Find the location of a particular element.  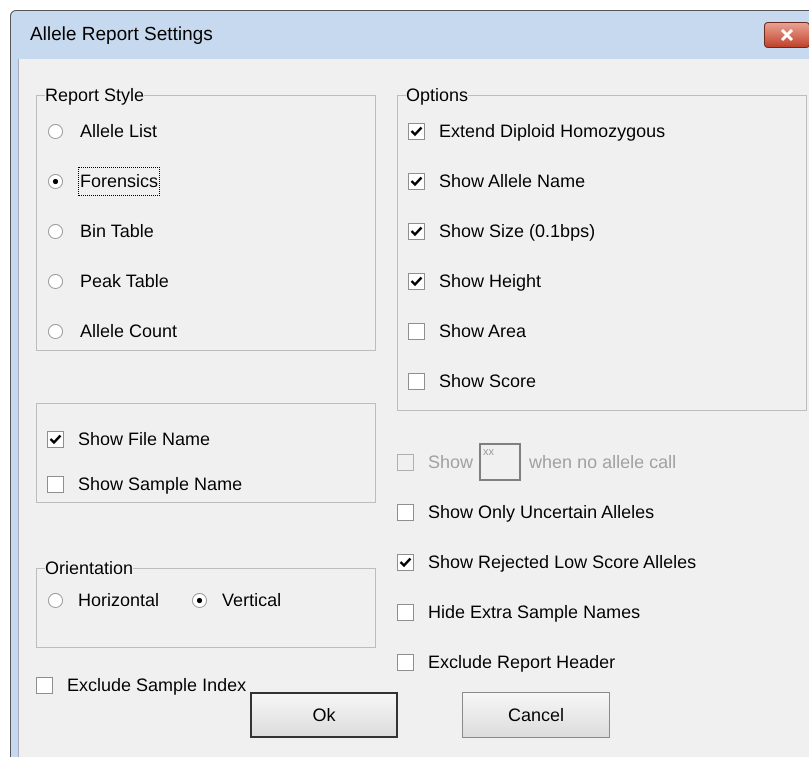

field-caption: when no allele call is located at coordinates (602, 462).